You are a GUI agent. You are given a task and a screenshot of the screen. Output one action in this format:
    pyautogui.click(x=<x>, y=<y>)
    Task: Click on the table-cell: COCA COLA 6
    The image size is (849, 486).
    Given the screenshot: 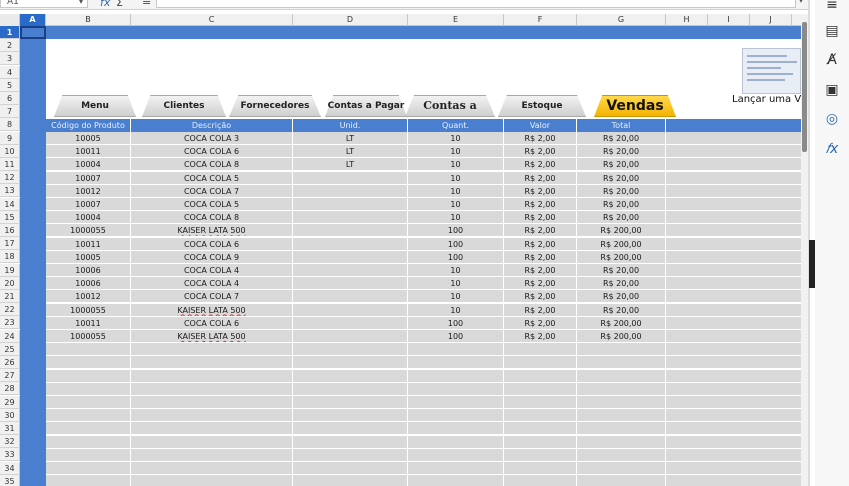 What is the action you would take?
    pyautogui.click(x=212, y=152)
    